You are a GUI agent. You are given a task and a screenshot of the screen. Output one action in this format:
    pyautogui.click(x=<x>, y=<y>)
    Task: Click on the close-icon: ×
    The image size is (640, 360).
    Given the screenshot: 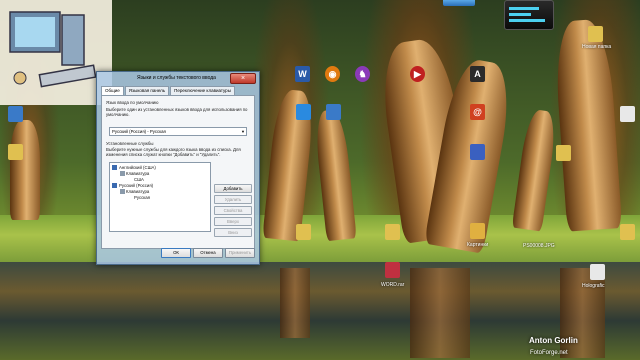 What is the action you would take?
    pyautogui.click(x=243, y=78)
    